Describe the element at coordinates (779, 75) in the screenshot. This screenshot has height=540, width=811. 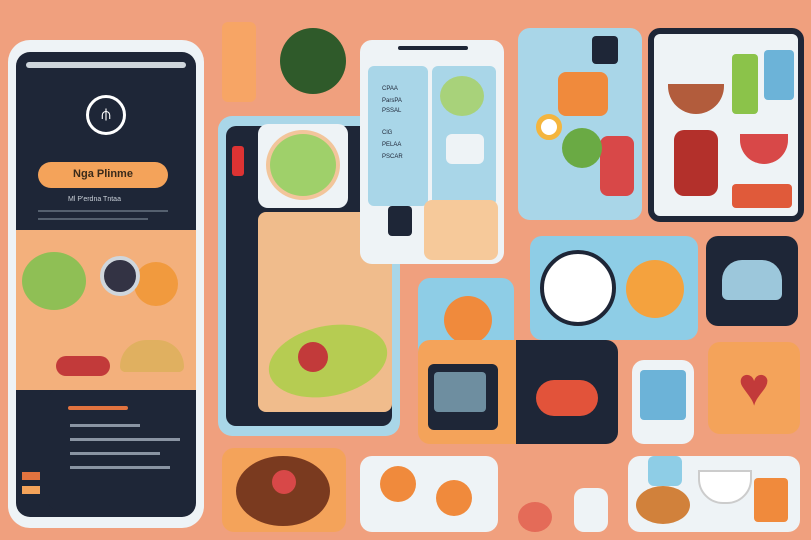
I see `jug` at that location.